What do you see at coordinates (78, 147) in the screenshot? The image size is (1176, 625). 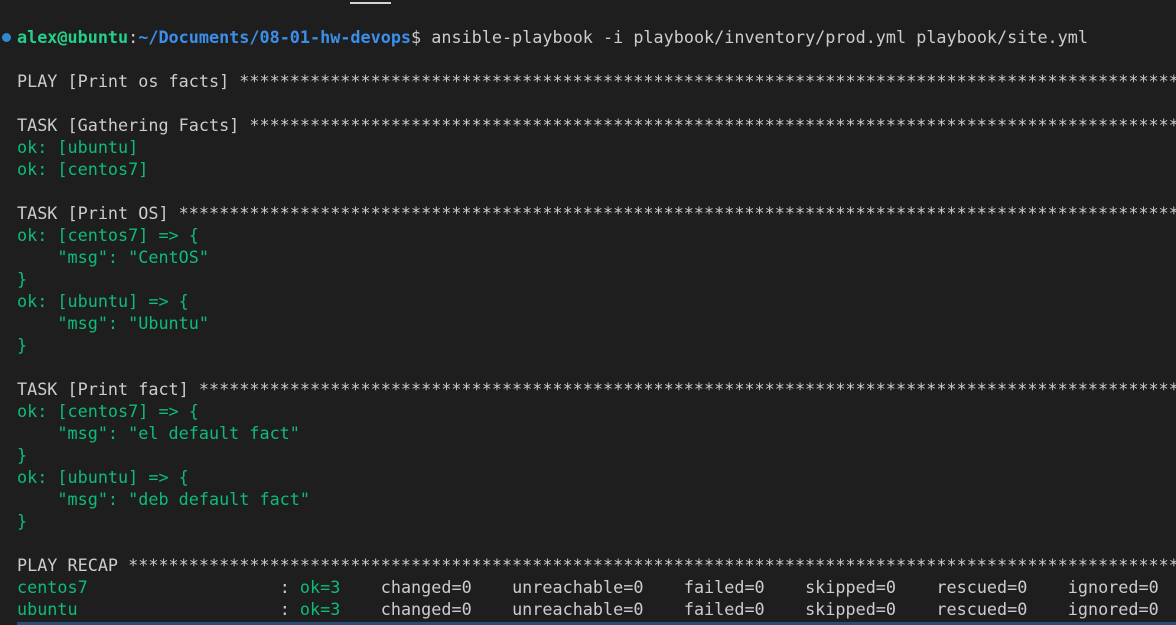 I see `task-result-line: ok: [ubuntu]` at bounding box center [78, 147].